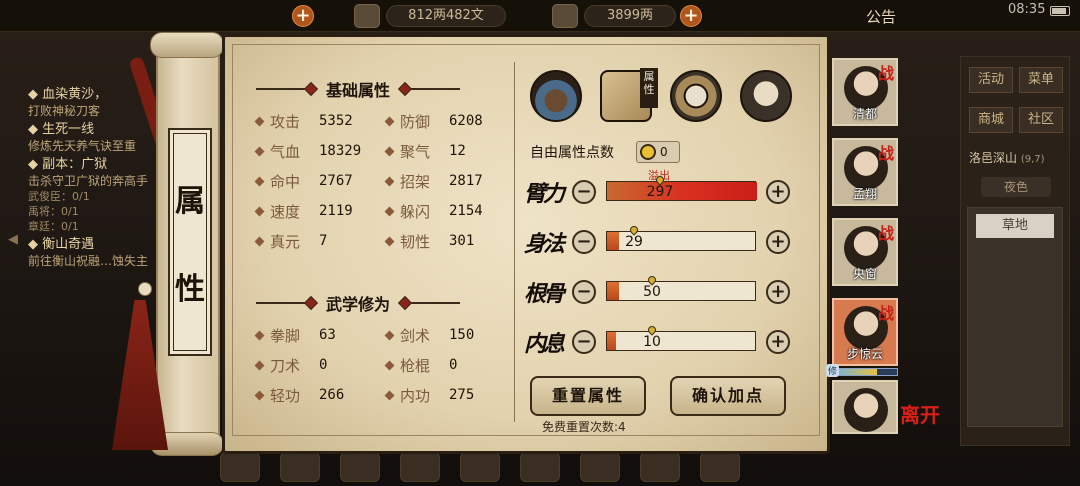 The image size is (1080, 486). I want to click on reset-attributes-button: 重置属性, so click(588, 396).